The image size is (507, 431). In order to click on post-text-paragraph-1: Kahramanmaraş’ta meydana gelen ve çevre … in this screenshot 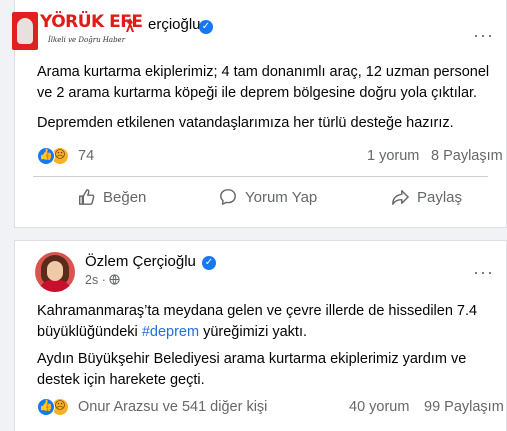, I will do `click(257, 321)`.